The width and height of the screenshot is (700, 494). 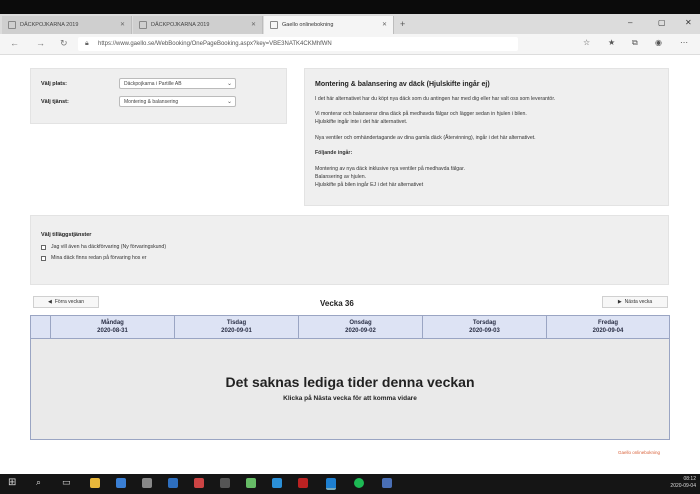 What do you see at coordinates (337, 303) in the screenshot?
I see `week-title: Vecka 36` at bounding box center [337, 303].